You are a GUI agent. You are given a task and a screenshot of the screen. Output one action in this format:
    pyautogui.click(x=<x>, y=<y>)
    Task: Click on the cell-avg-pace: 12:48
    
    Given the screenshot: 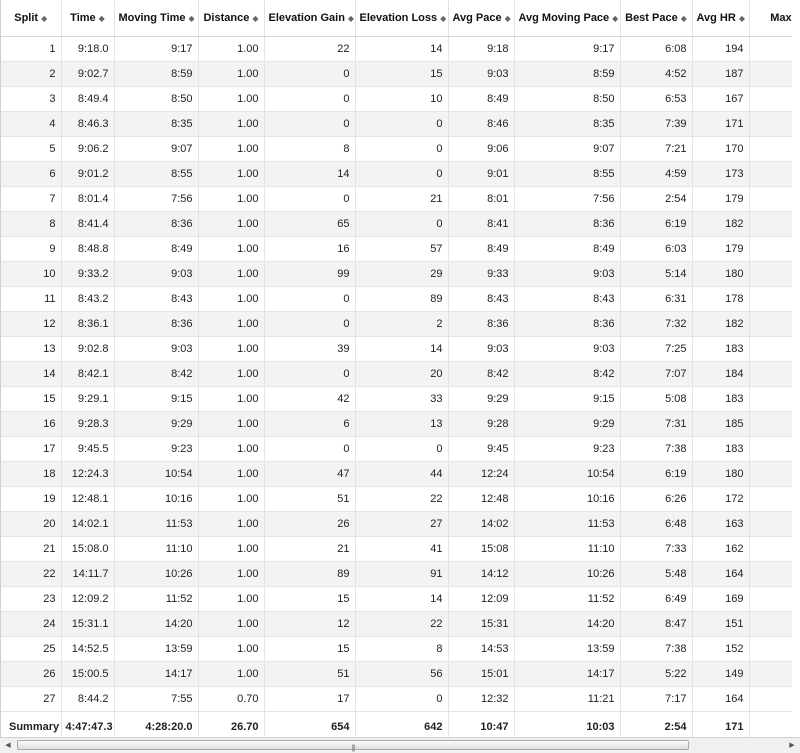 What is the action you would take?
    pyautogui.click(x=481, y=499)
    